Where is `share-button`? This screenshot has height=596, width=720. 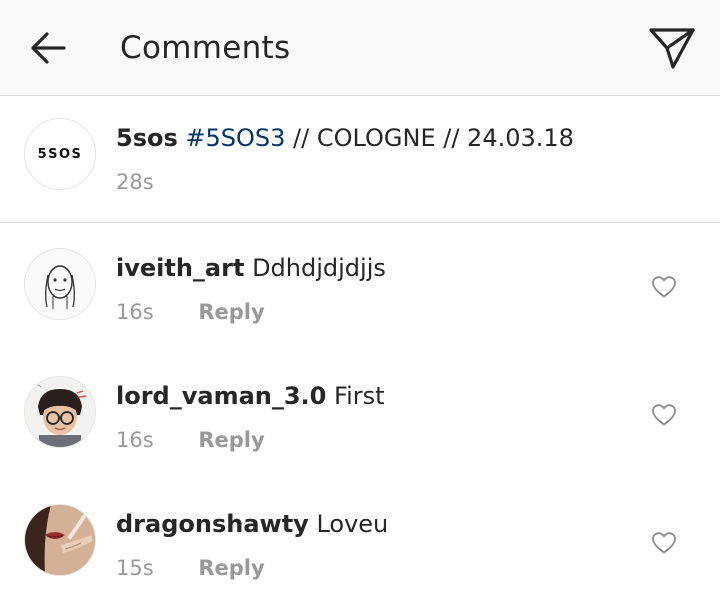 share-button is located at coordinates (672, 48).